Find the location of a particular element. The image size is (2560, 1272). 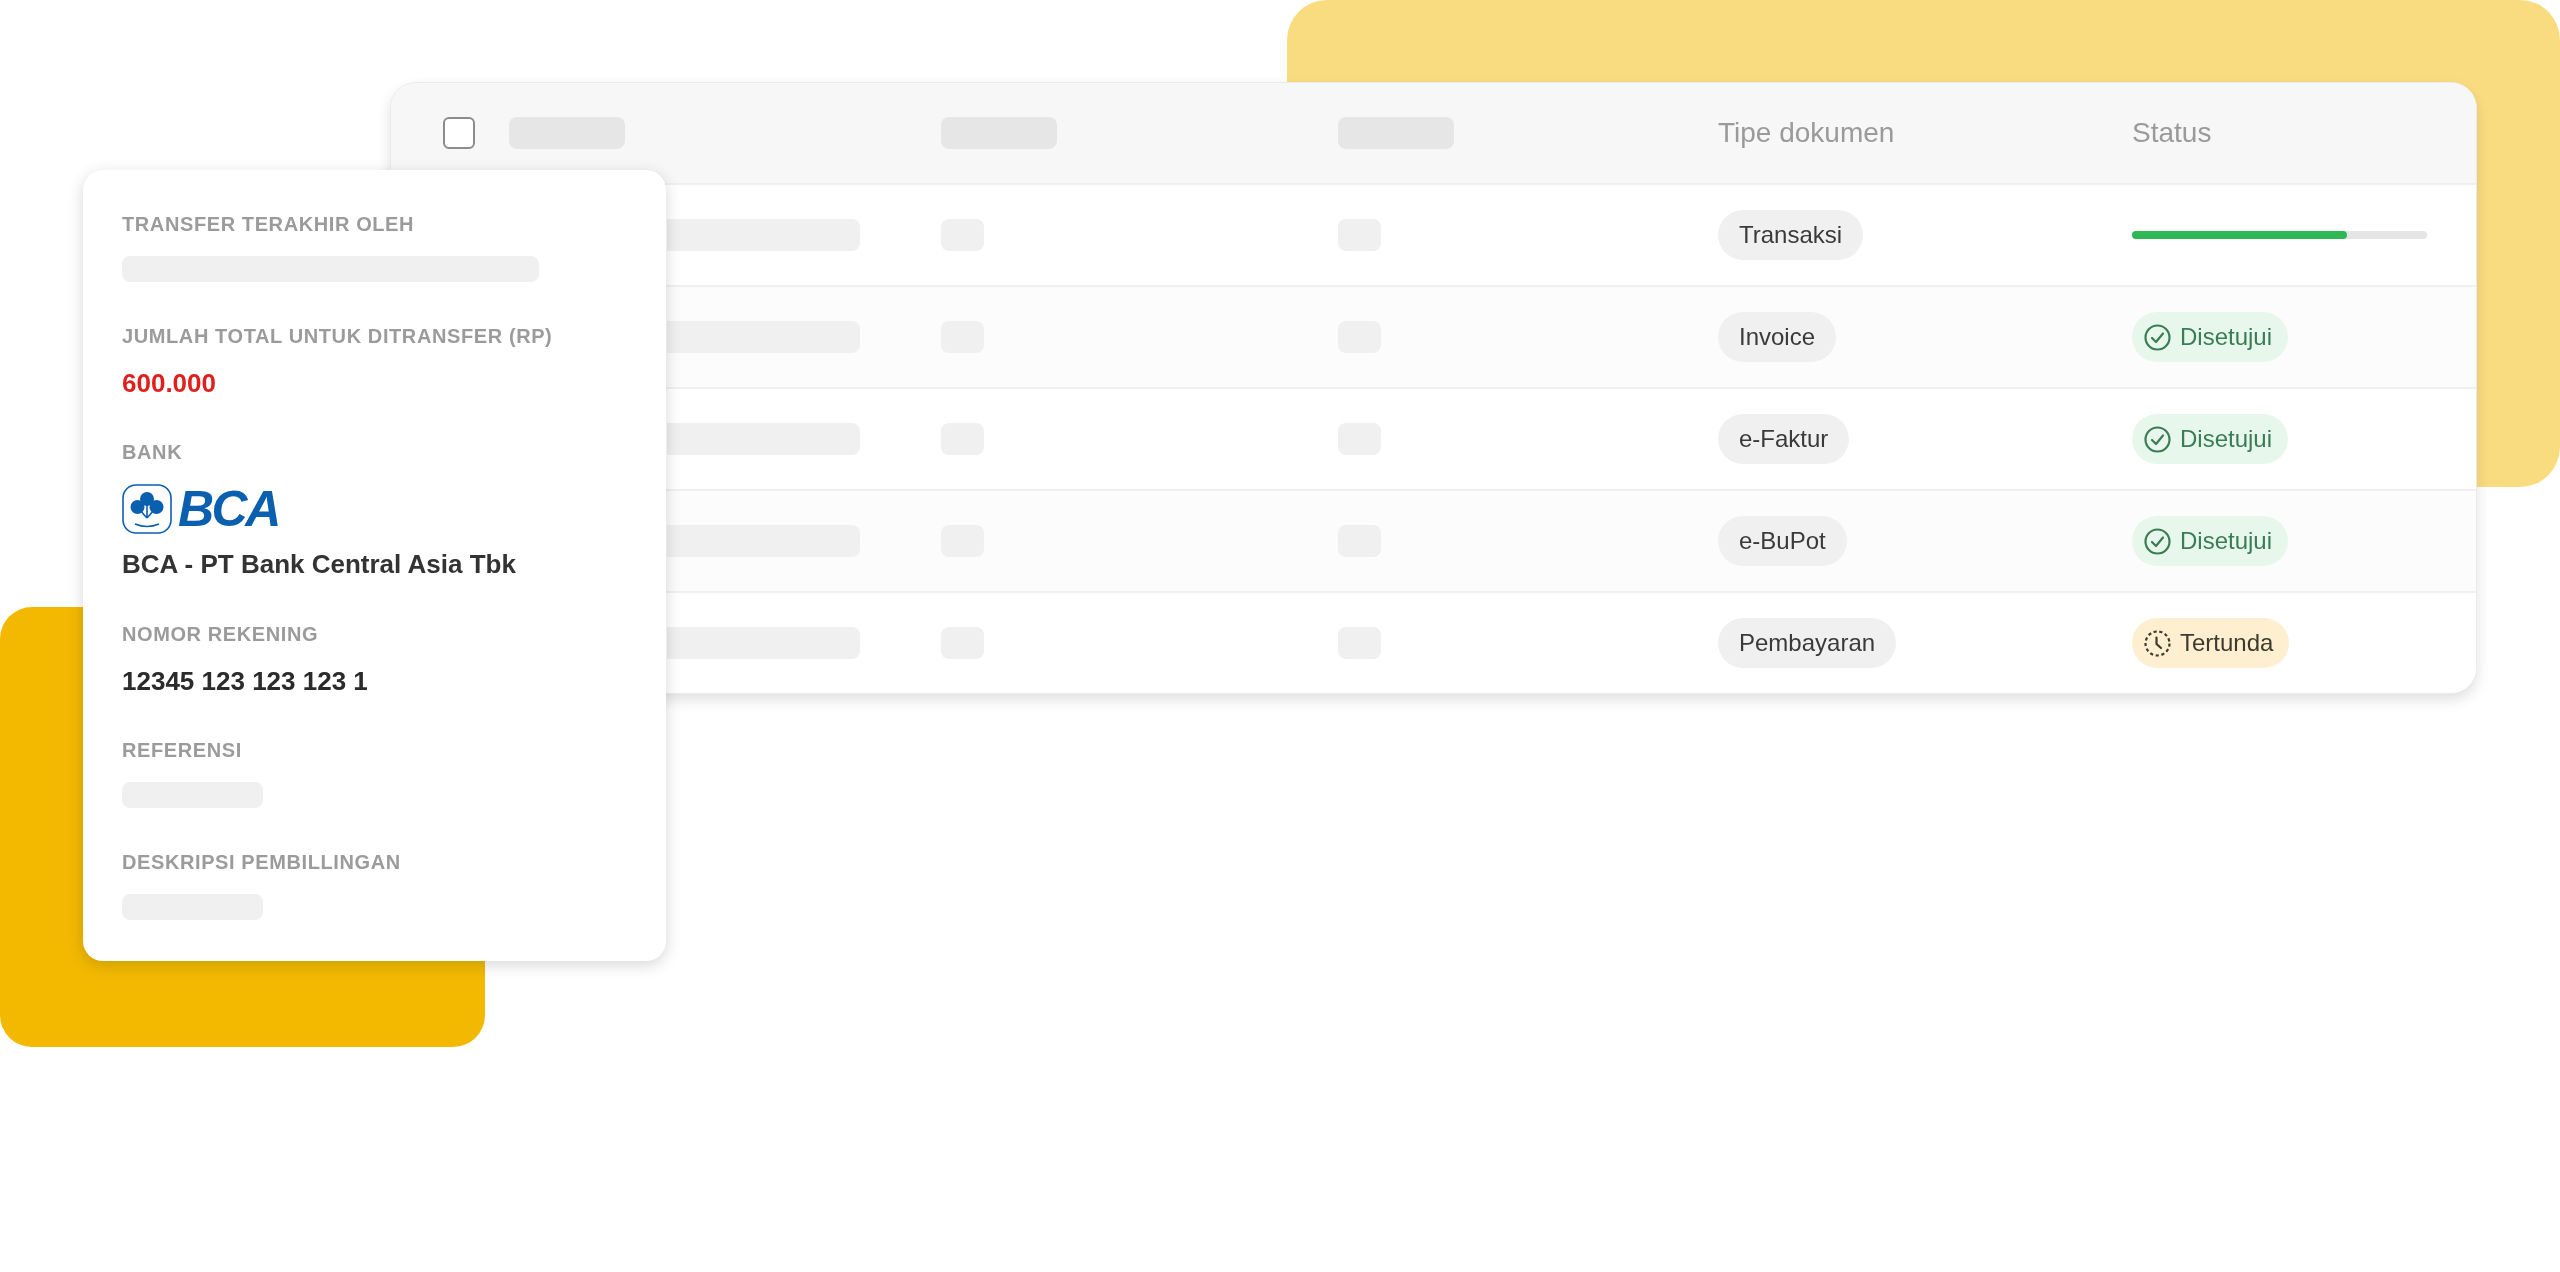

field-label: JUMLAH TOTAL UNTUK DITRANSFER (RP) is located at coordinates (337, 336).